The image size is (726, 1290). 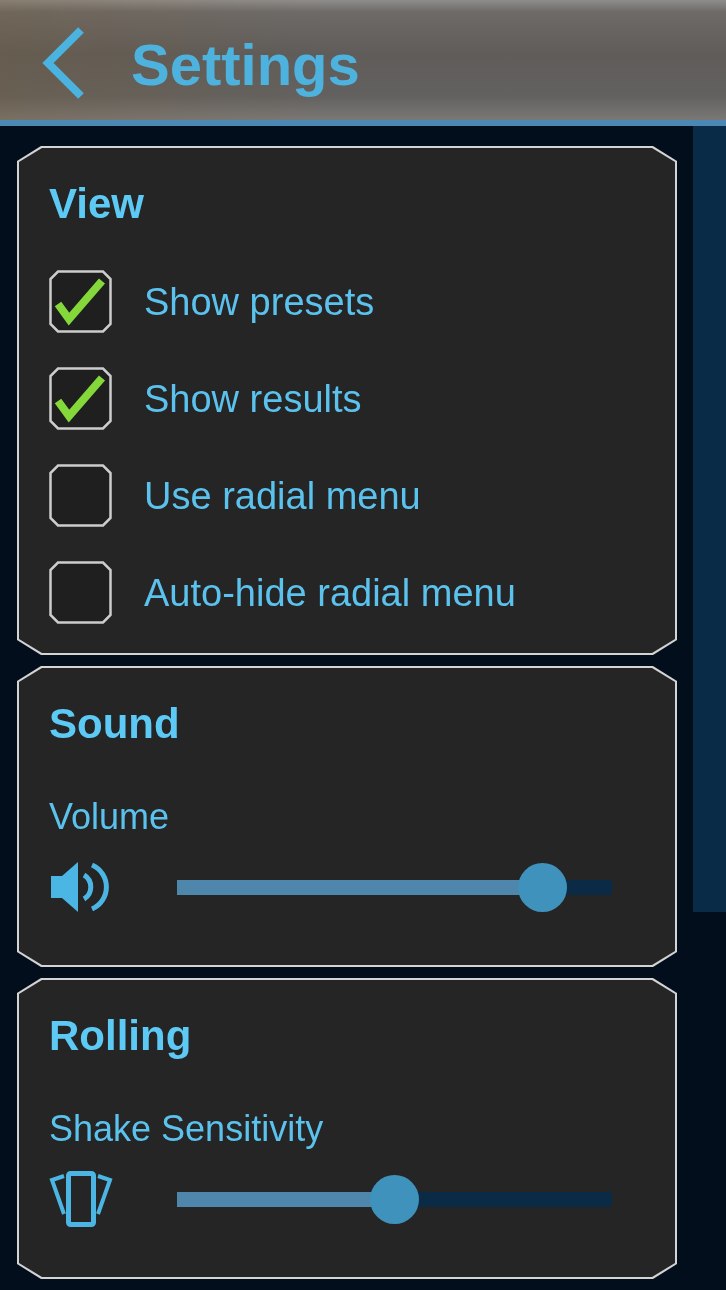 I want to click on section-title: View, so click(x=96, y=204).